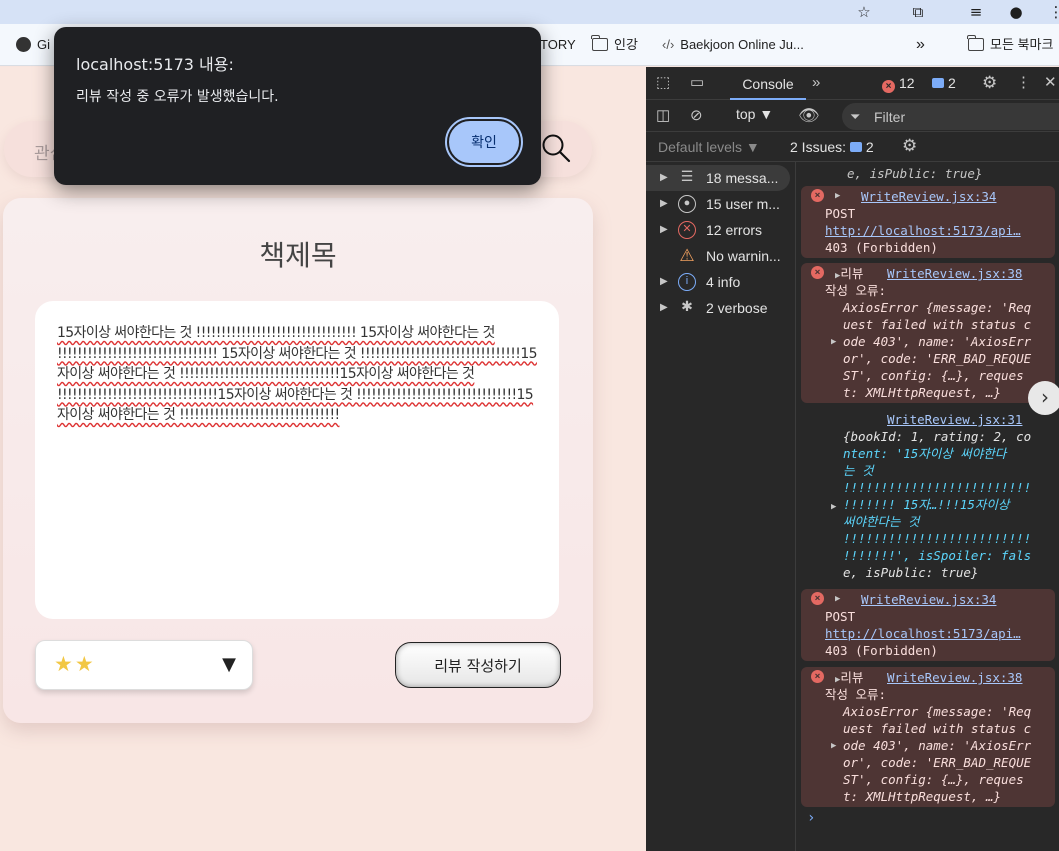 The height and width of the screenshot is (851, 1059). Describe the element at coordinates (864, 12) in the screenshot. I see `bookmark-star-icon: ☆` at that location.